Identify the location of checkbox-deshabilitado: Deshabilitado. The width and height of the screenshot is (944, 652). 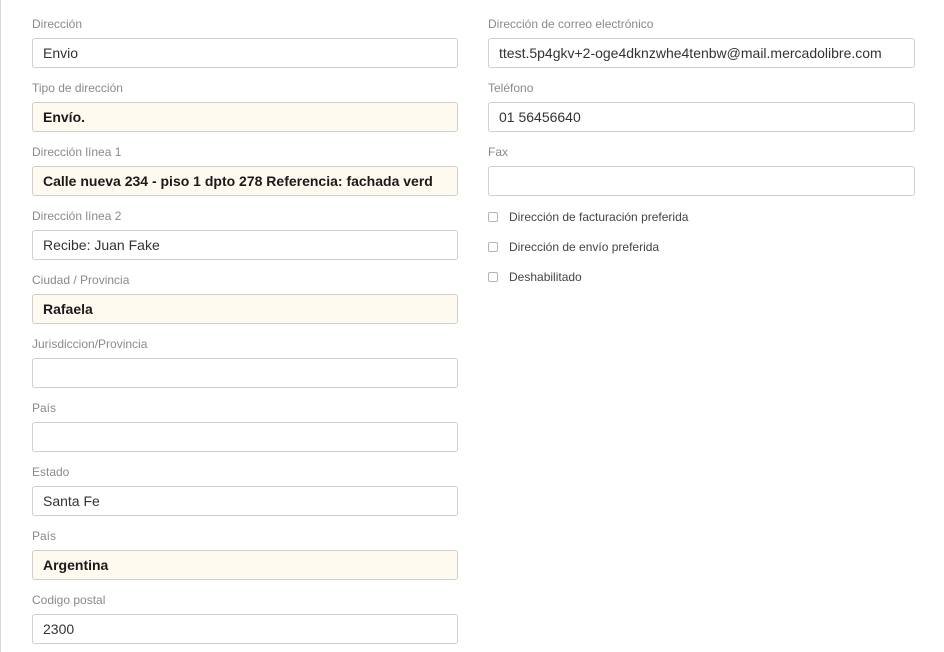
(535, 277).